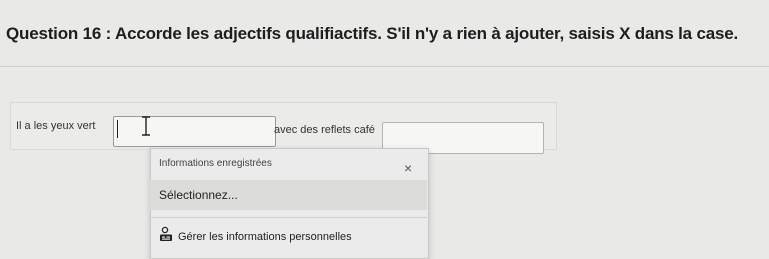 The image size is (769, 259). Describe the element at coordinates (265, 237) in the screenshot. I see `manage-info-label: Gérer les informations personnelles` at that location.